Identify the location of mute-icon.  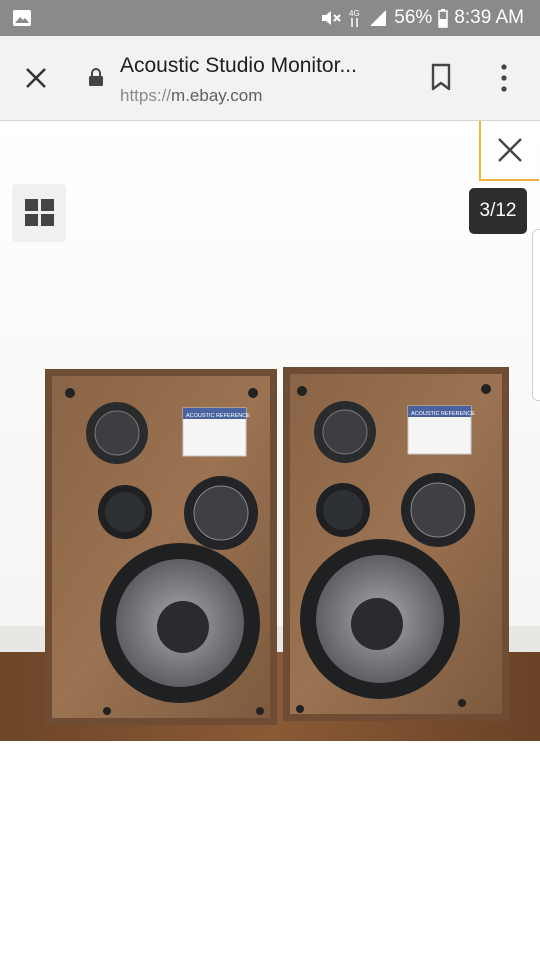
(331, 18).